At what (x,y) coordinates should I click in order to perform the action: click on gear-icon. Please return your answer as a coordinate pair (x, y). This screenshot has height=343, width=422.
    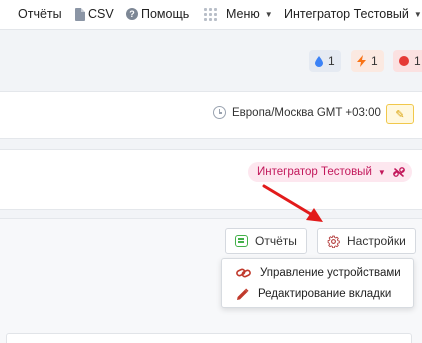
    Looking at the image, I should click on (333, 241).